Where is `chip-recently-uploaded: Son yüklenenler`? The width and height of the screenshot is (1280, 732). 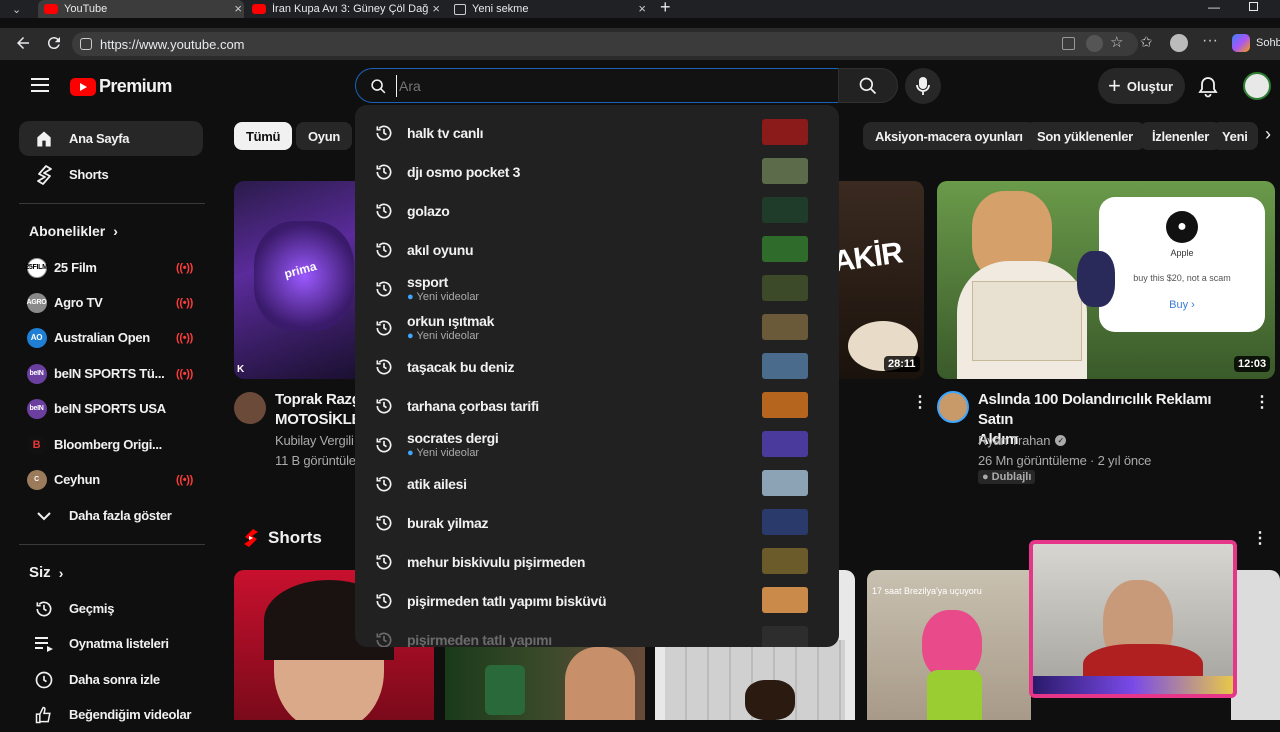
chip-recently-uploaded: Son yüklenenler is located at coordinates (1085, 136).